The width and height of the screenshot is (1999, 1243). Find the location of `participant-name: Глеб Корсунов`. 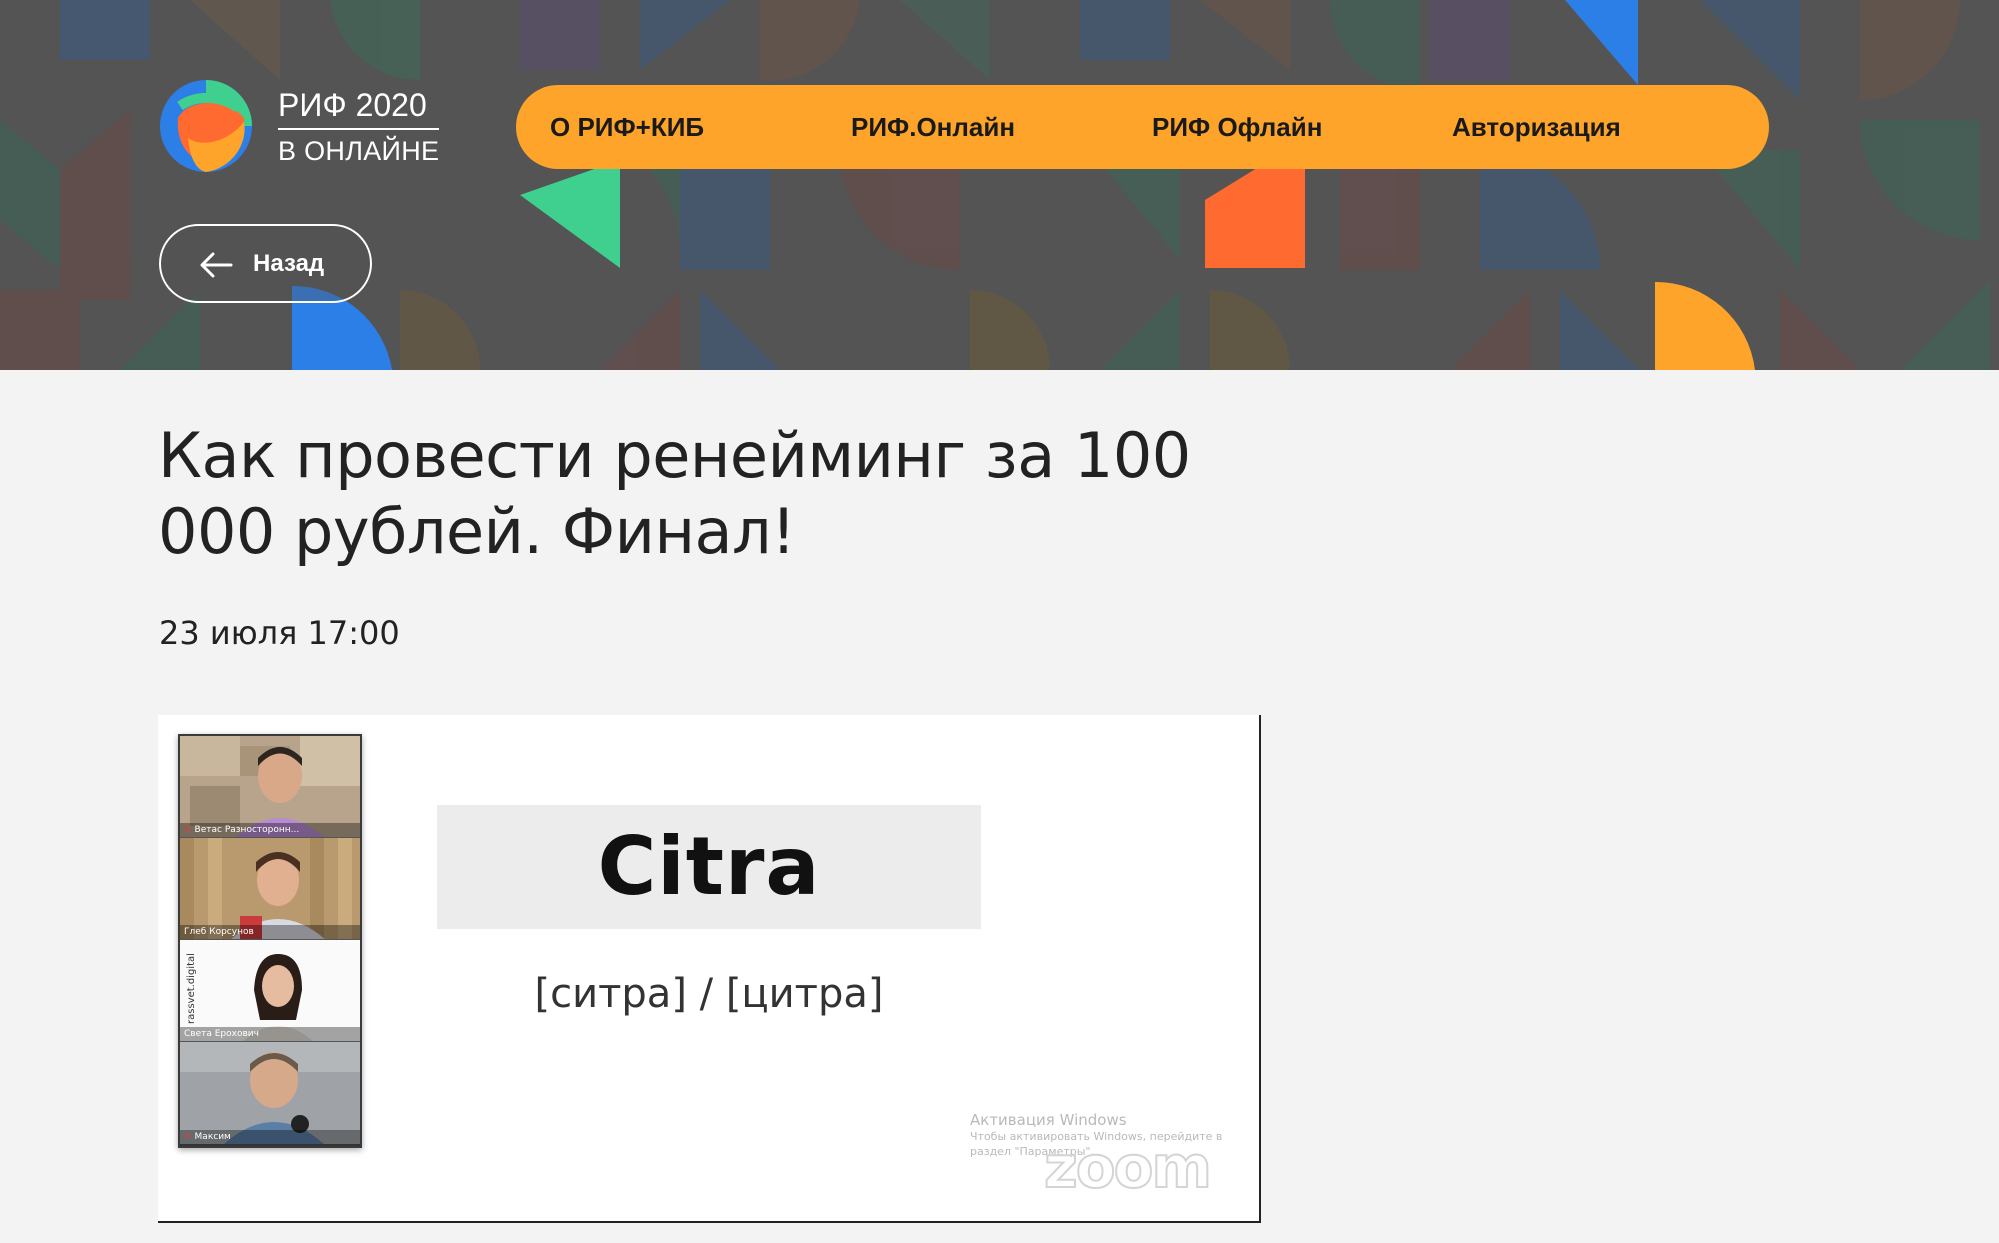

participant-name: Глеб Корсунов is located at coordinates (270, 932).